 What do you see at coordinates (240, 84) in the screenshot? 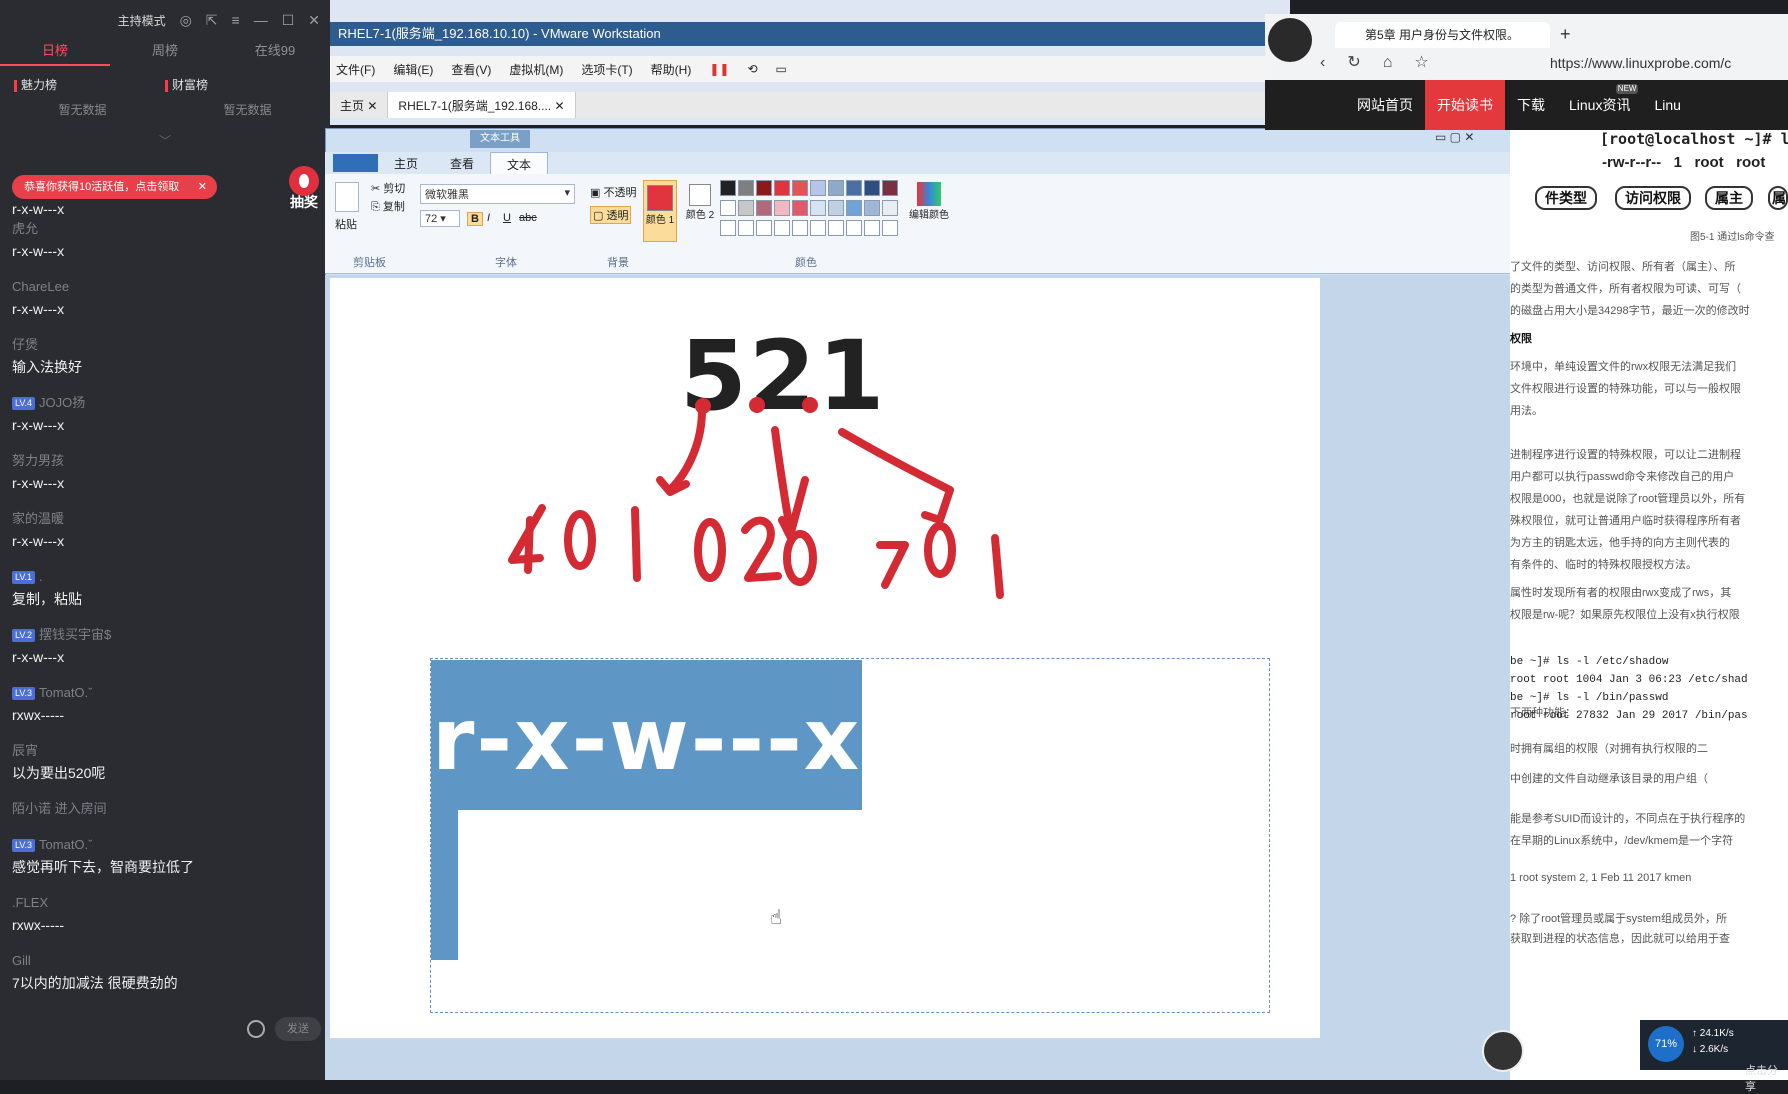
I see `wealth-rank: 财富榜` at bounding box center [240, 84].